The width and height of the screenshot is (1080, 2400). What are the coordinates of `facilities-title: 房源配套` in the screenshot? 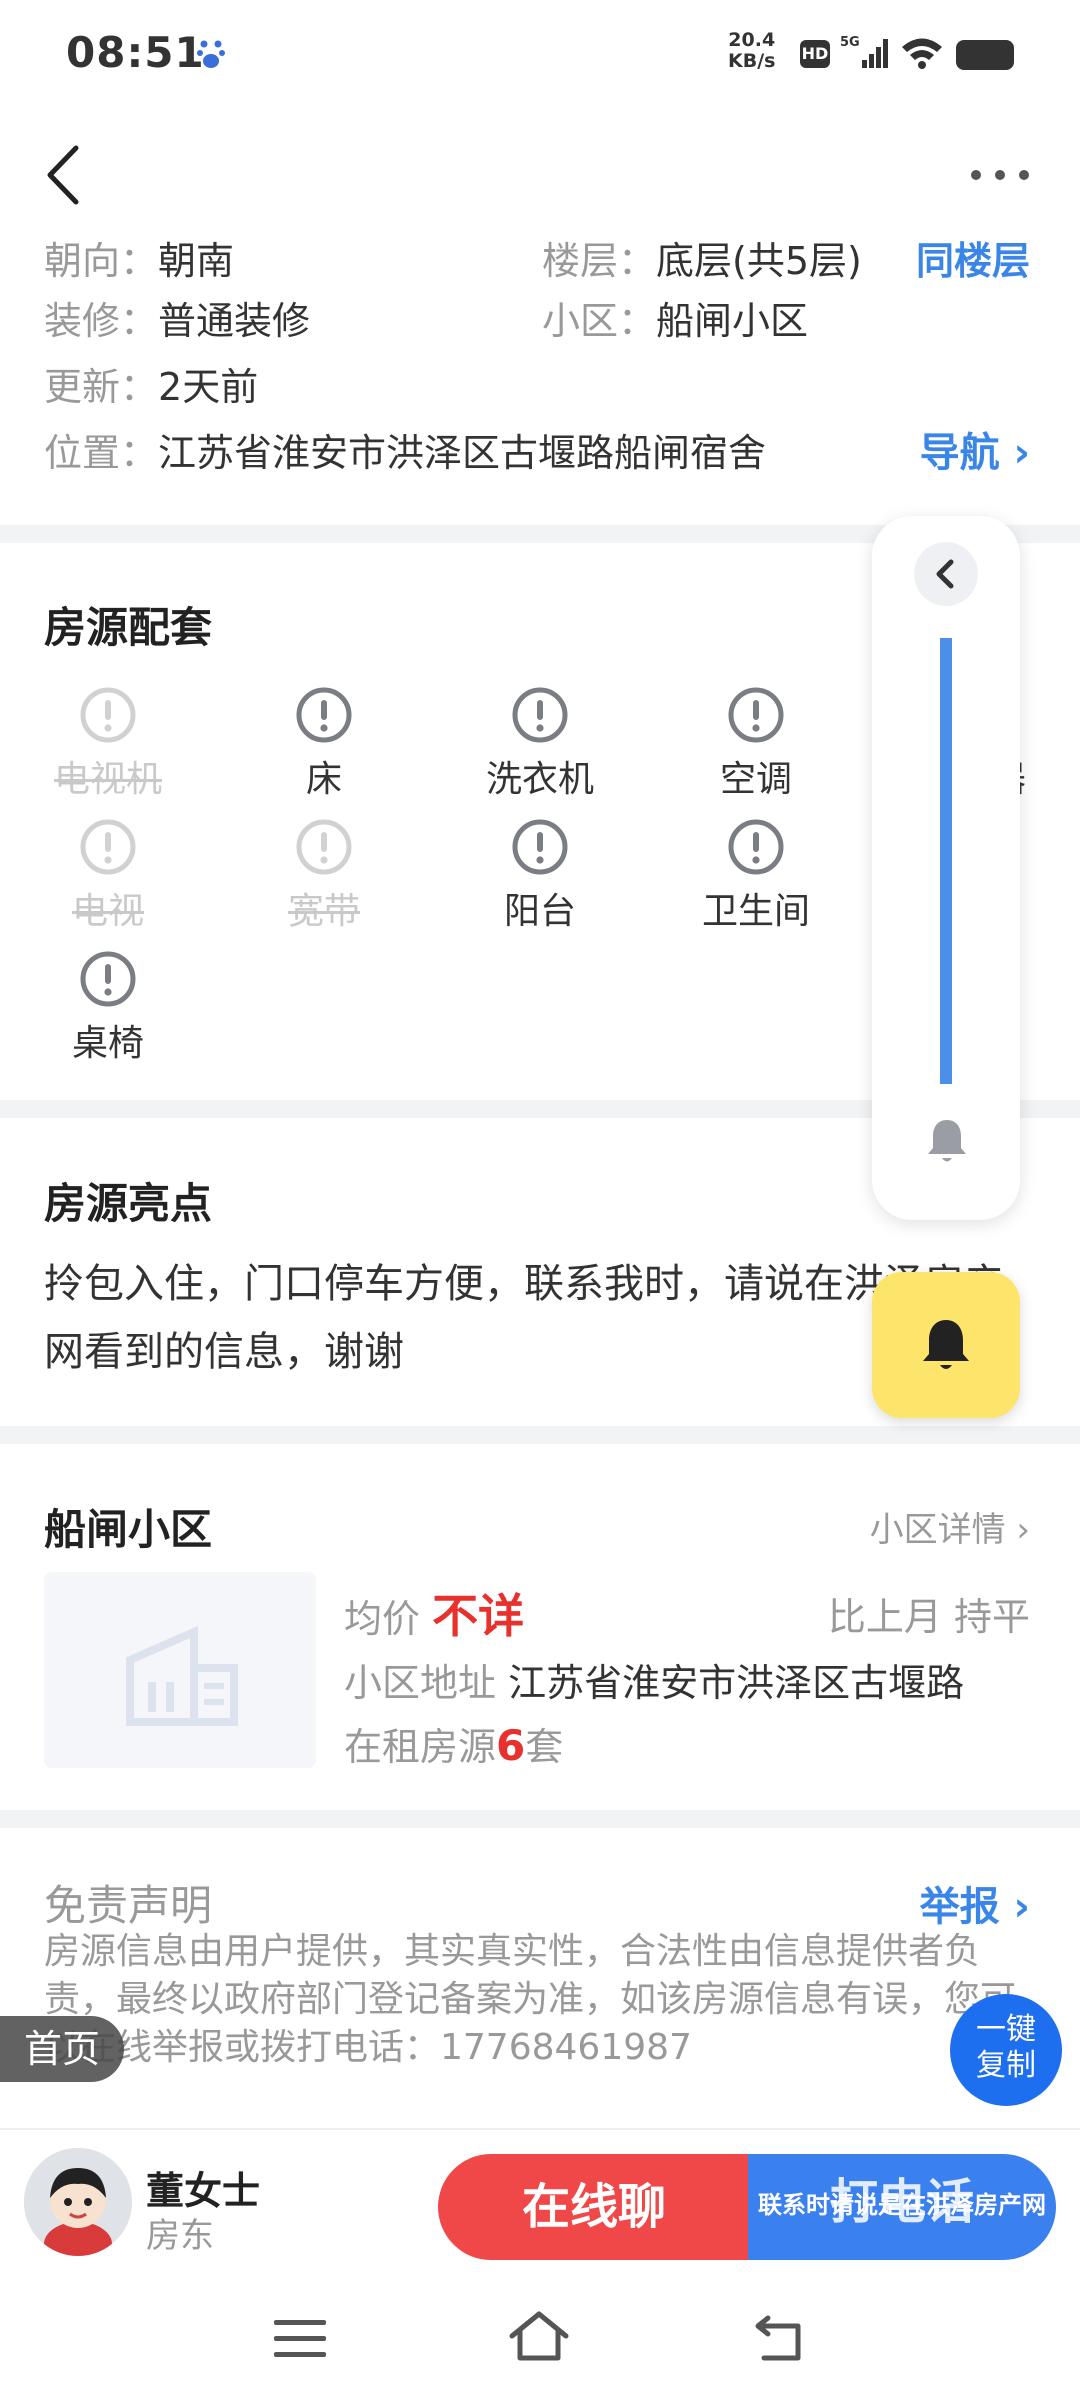 It's located at (128, 627).